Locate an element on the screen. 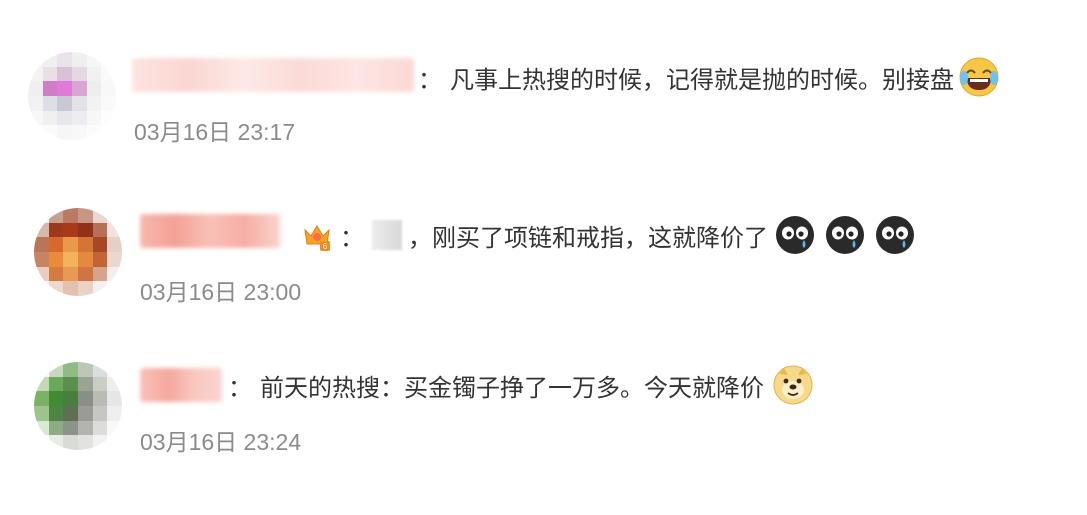 The width and height of the screenshot is (1087, 515). laughing-tears-emoji-icon is located at coordinates (979, 77).